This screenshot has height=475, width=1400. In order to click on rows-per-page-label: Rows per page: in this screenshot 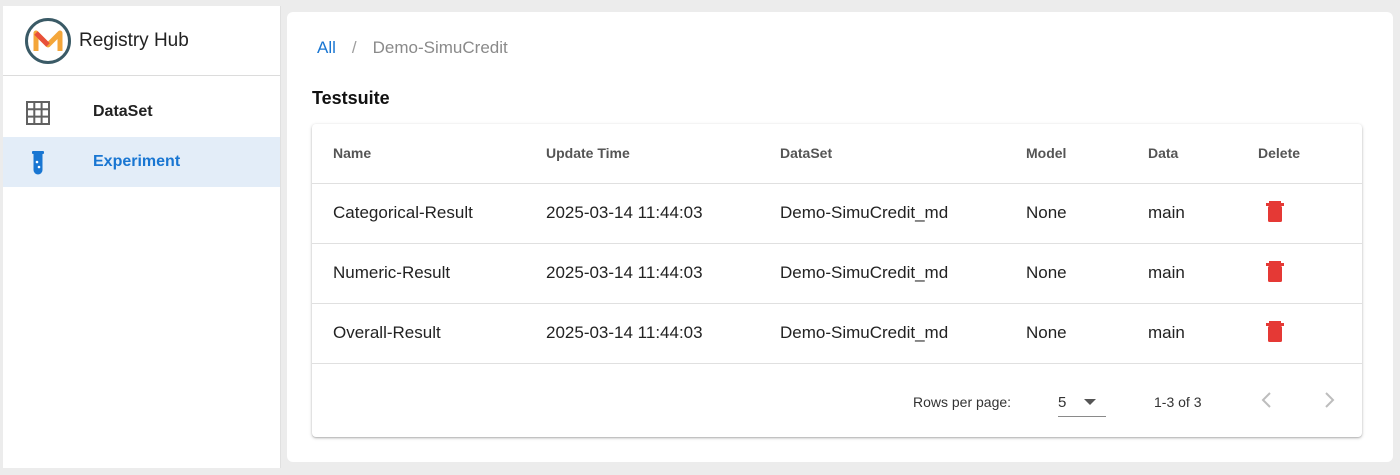, I will do `click(962, 402)`.